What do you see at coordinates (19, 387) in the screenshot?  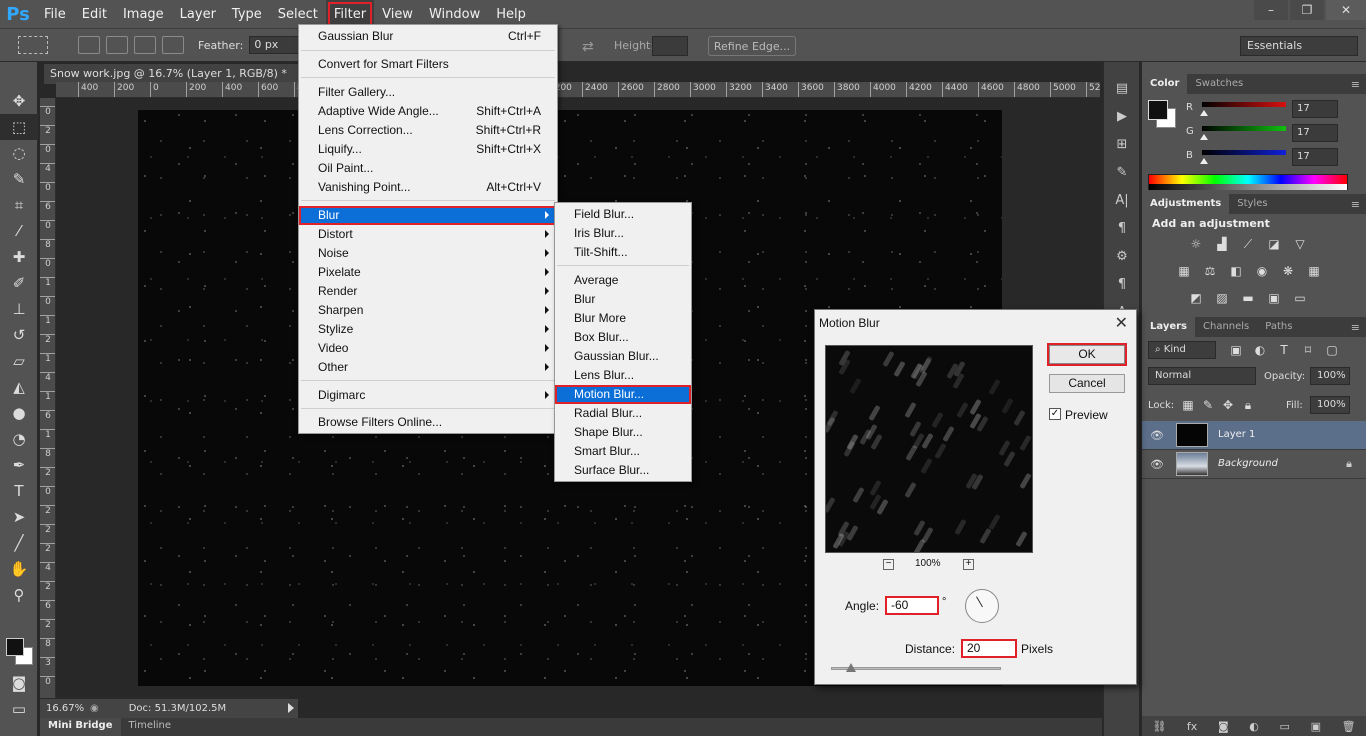 I see `paint-bucket-tool-icon: ◭` at bounding box center [19, 387].